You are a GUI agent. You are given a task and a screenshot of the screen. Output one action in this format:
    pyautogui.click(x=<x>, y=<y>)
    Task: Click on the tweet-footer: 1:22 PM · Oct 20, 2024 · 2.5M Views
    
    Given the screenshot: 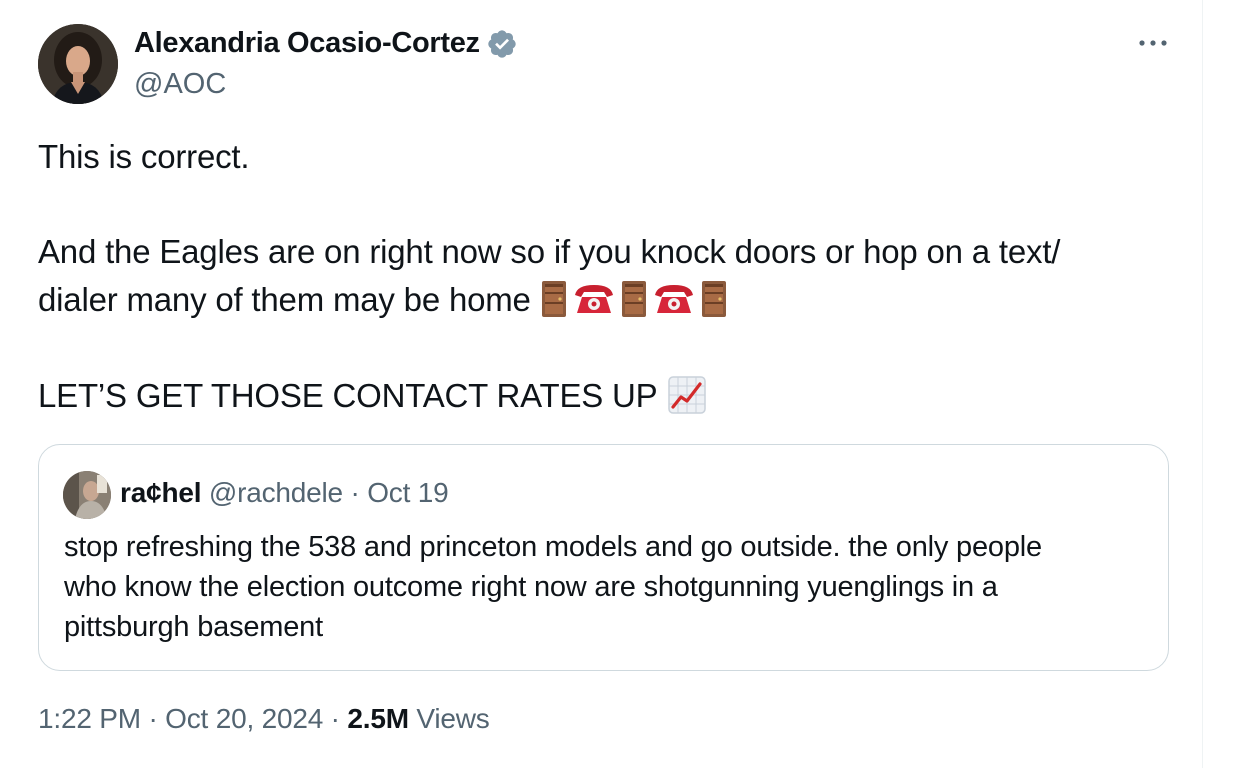 What is the action you would take?
    pyautogui.click(x=264, y=719)
    